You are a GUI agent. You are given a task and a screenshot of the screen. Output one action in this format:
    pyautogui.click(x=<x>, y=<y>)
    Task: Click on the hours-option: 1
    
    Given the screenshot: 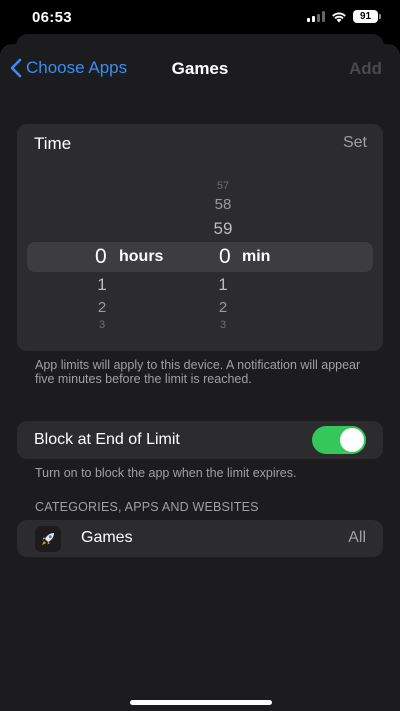 What is the action you would take?
    pyautogui.click(x=102, y=285)
    